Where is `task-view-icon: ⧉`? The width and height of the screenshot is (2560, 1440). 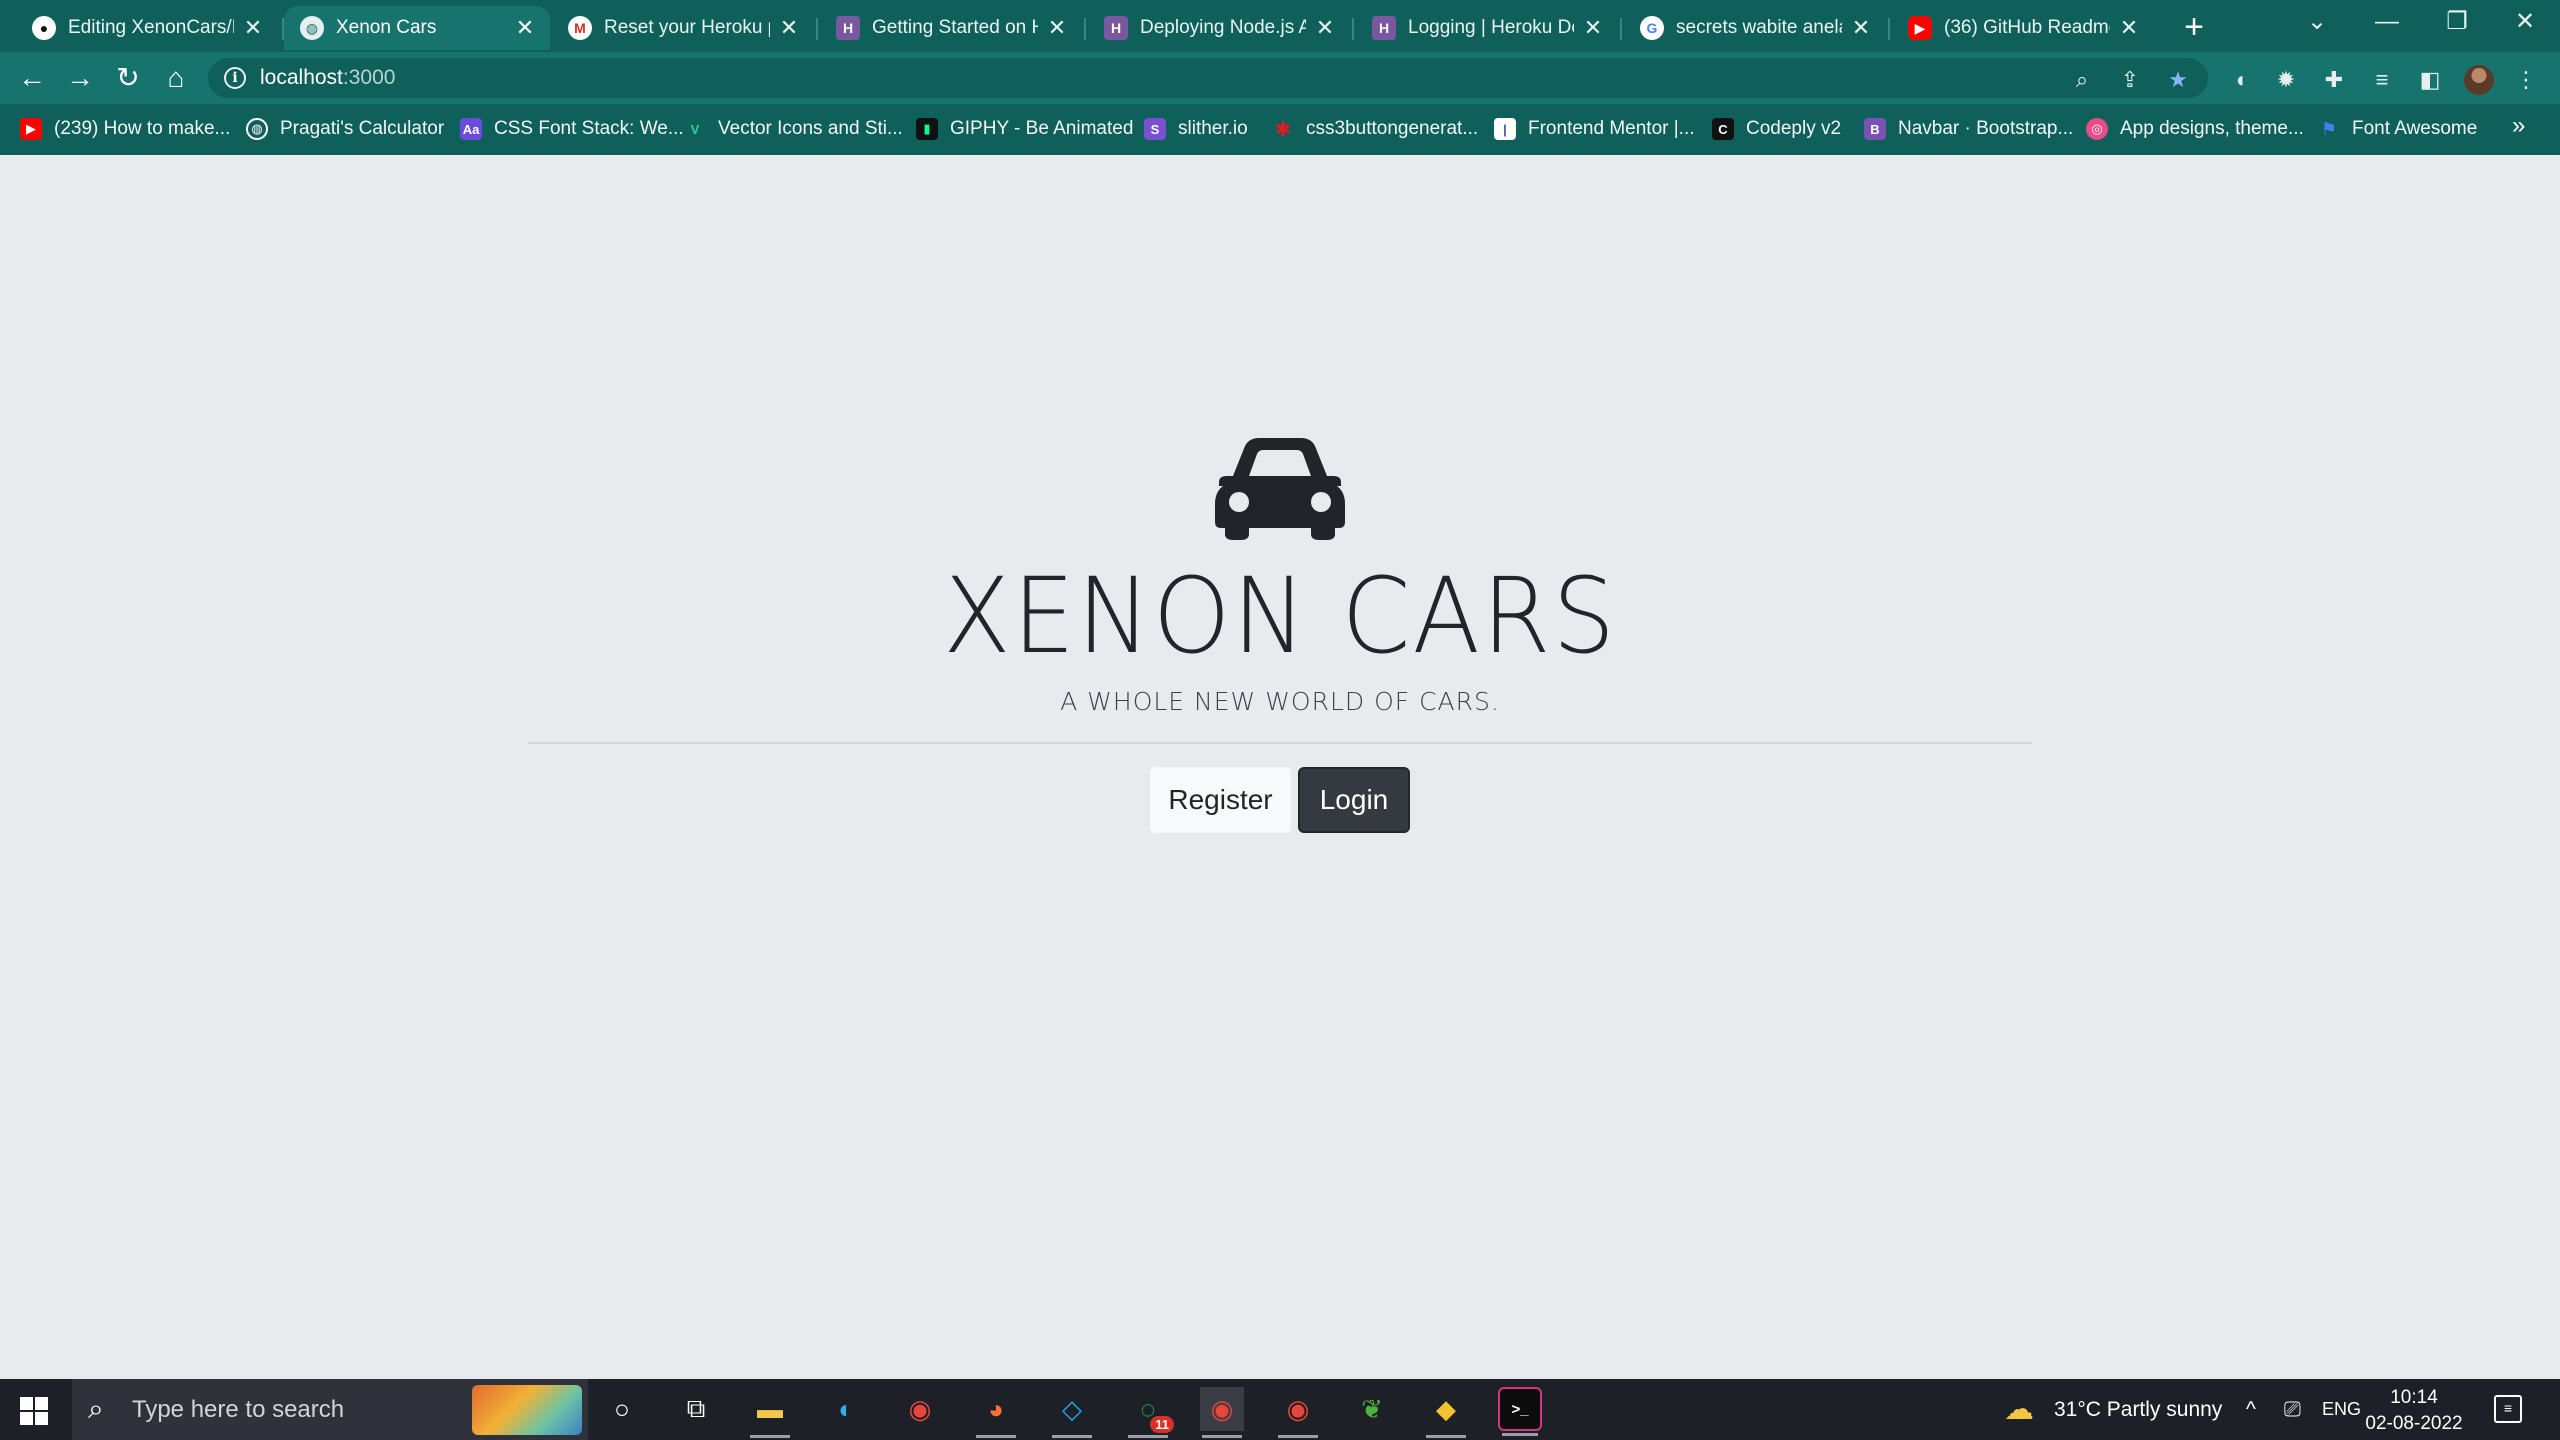
task-view-icon: ⧉ is located at coordinates (696, 1409).